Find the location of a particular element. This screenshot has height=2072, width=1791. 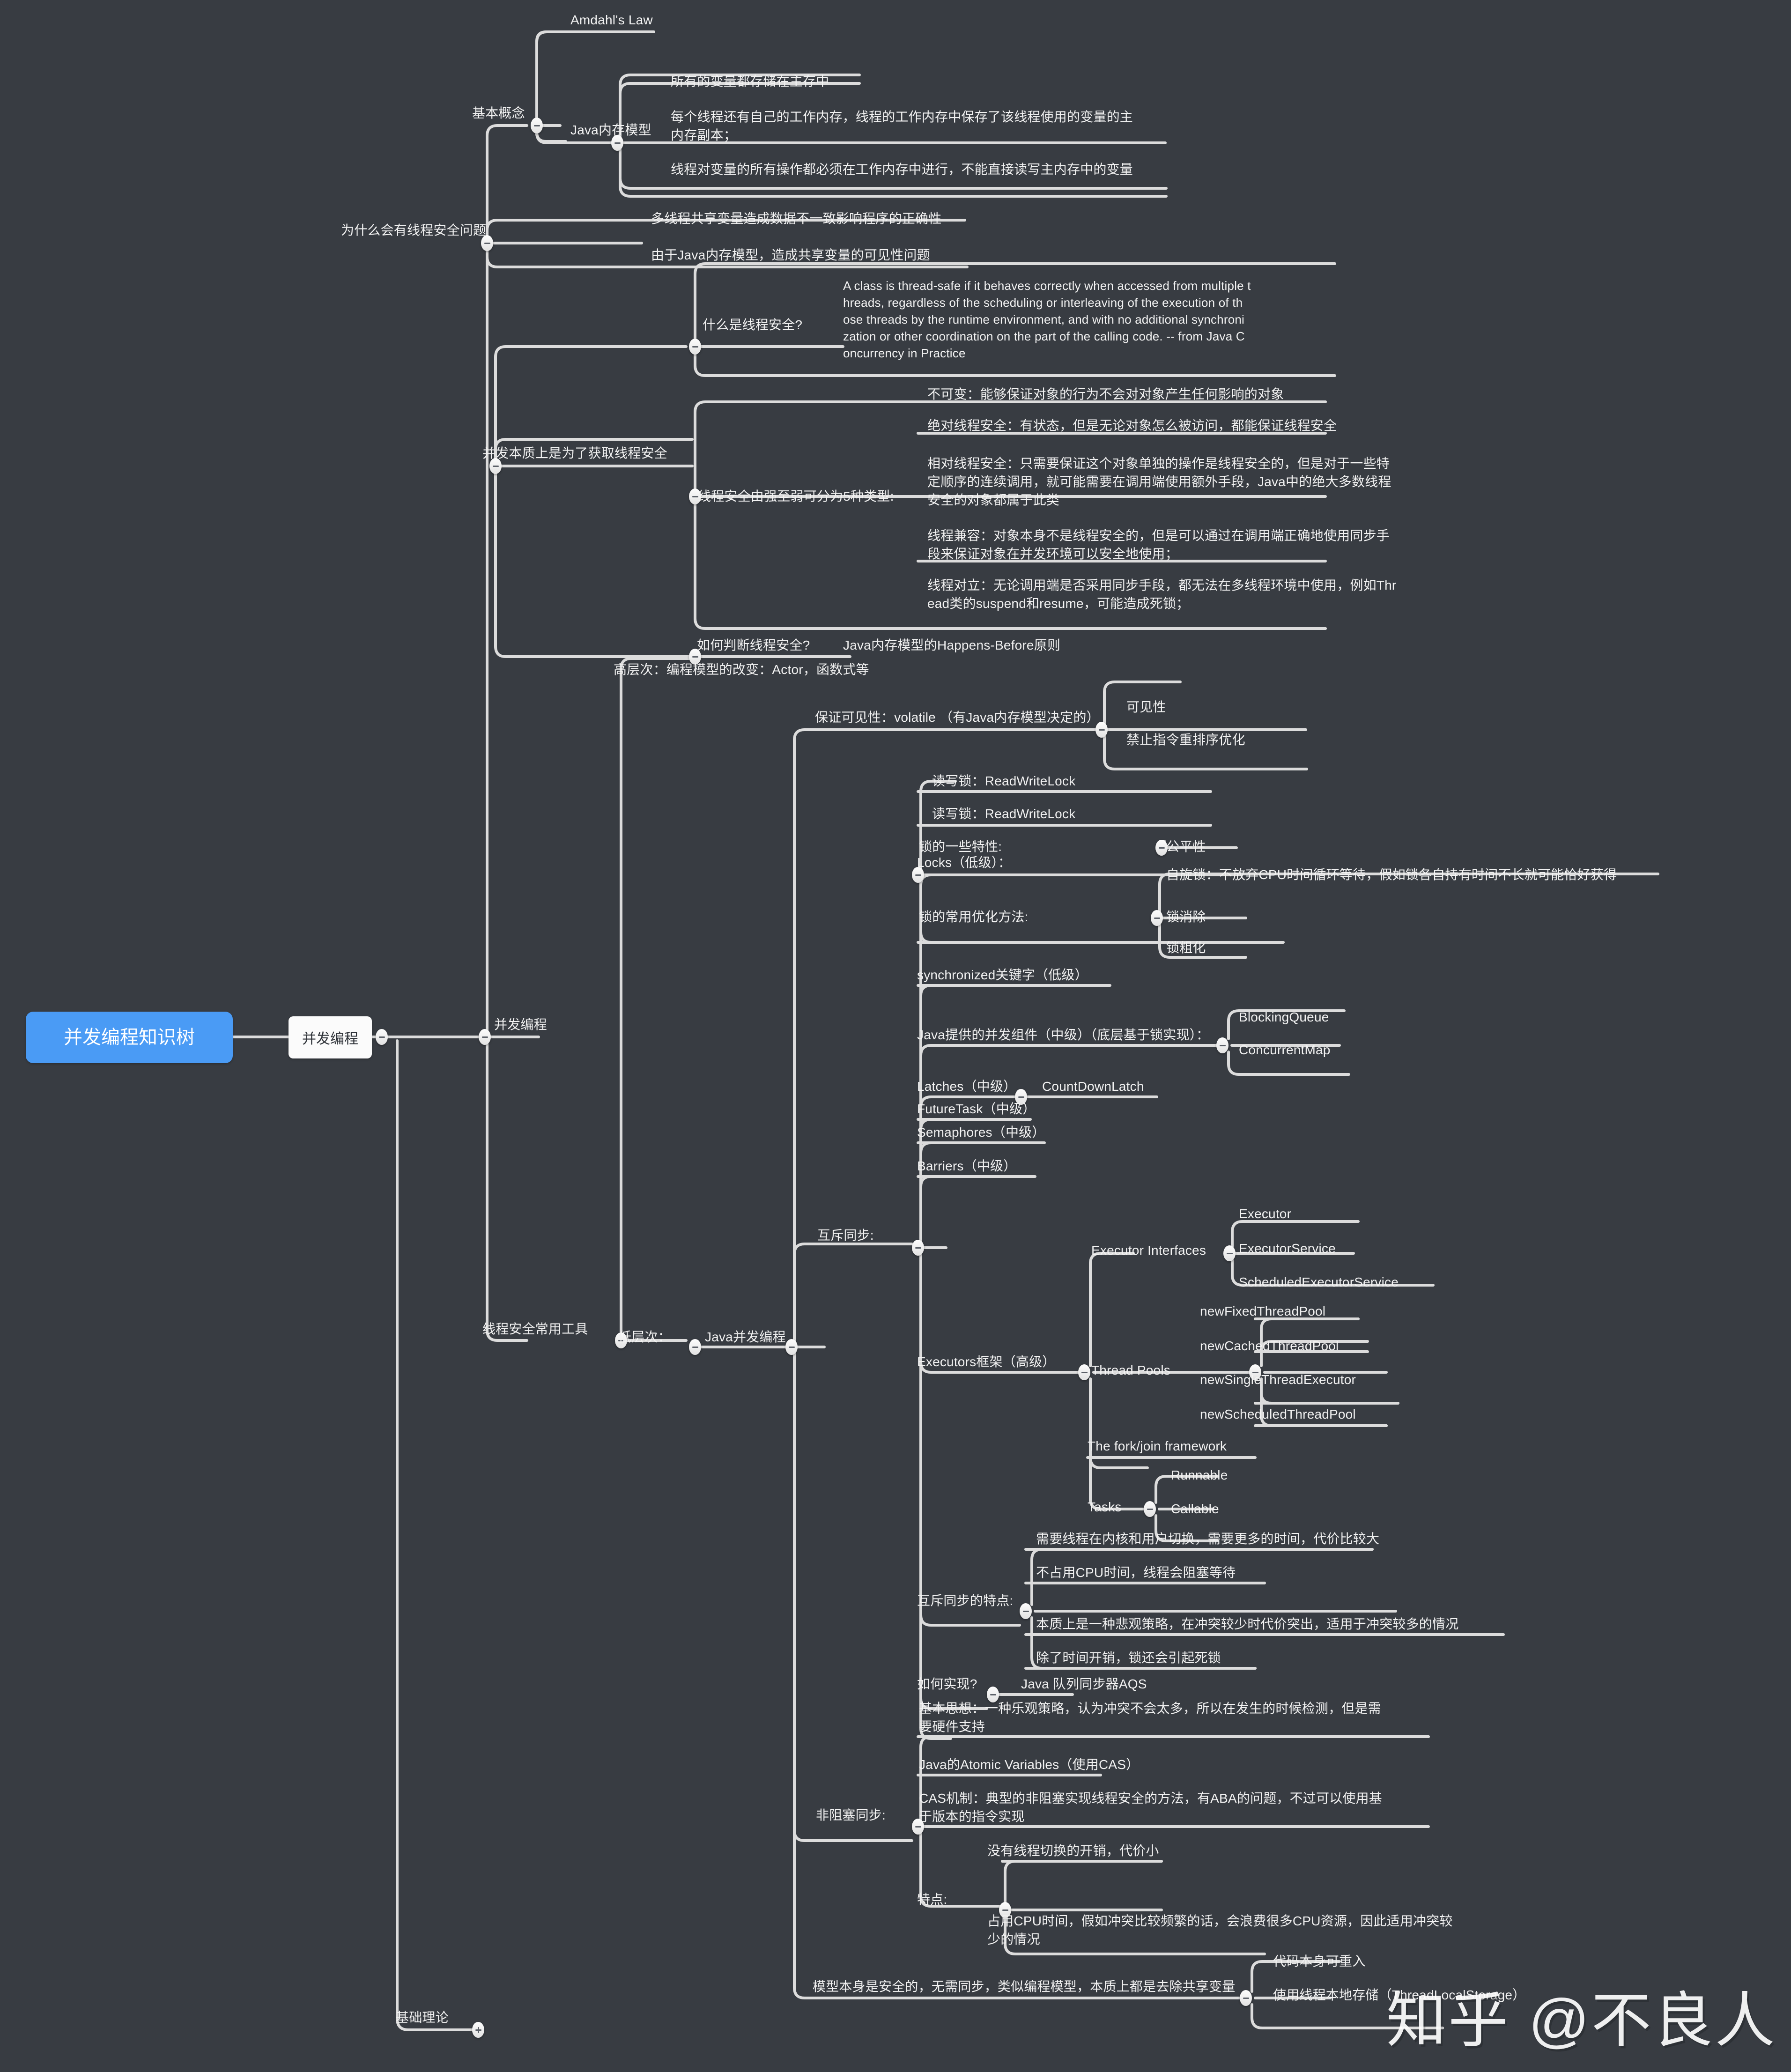

node-lock-elimination: 锁消除 is located at coordinates (1186, 917).